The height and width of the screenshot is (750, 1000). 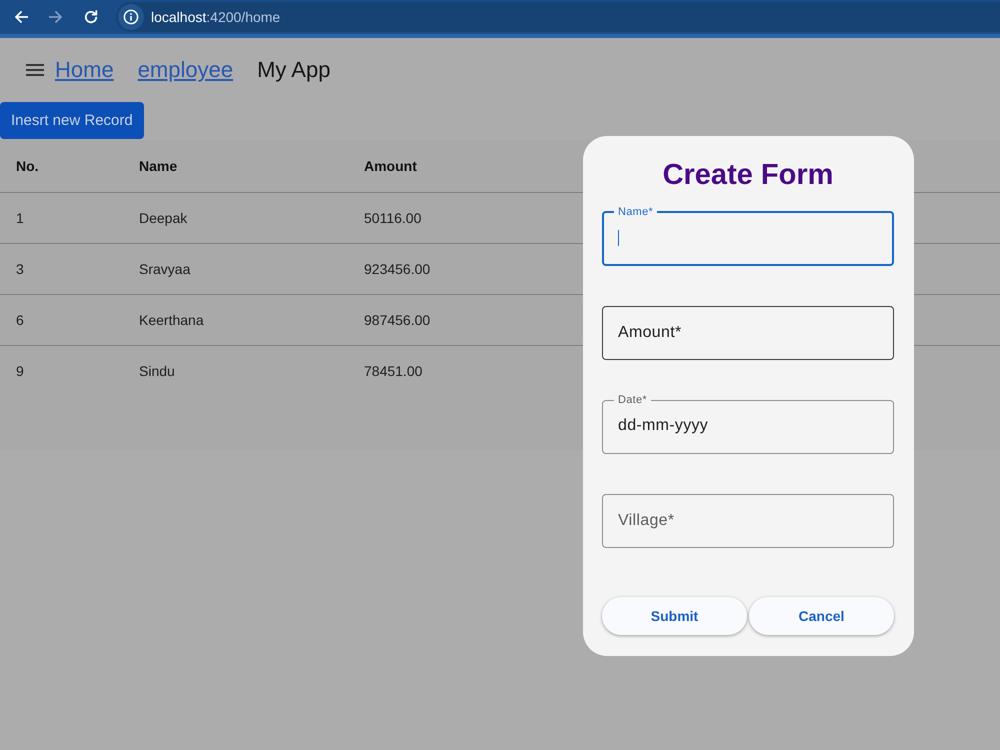 What do you see at coordinates (397, 269) in the screenshot?
I see `table-cell: 923456.00` at bounding box center [397, 269].